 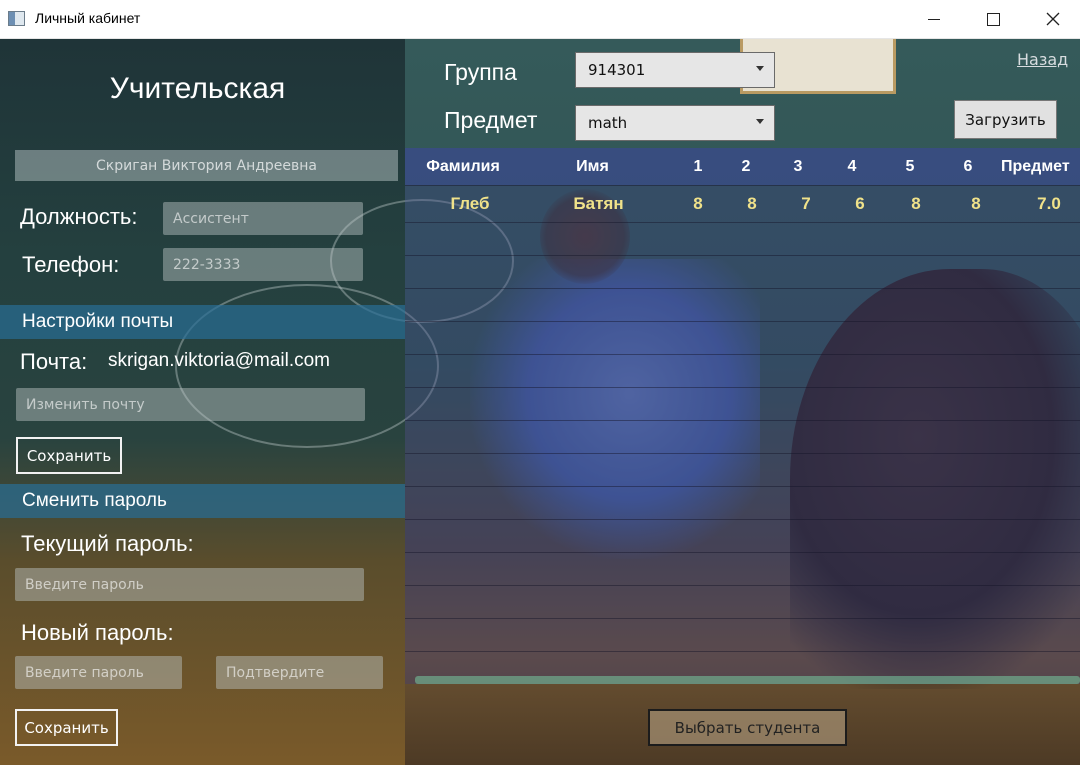 What do you see at coordinates (540, 19) in the screenshot?
I see `window-titlebar: Личный кабинет` at bounding box center [540, 19].